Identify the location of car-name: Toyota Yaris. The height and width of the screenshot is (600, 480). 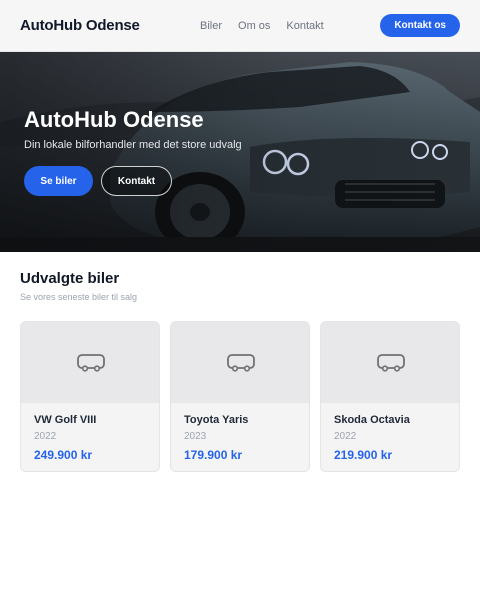
(216, 420).